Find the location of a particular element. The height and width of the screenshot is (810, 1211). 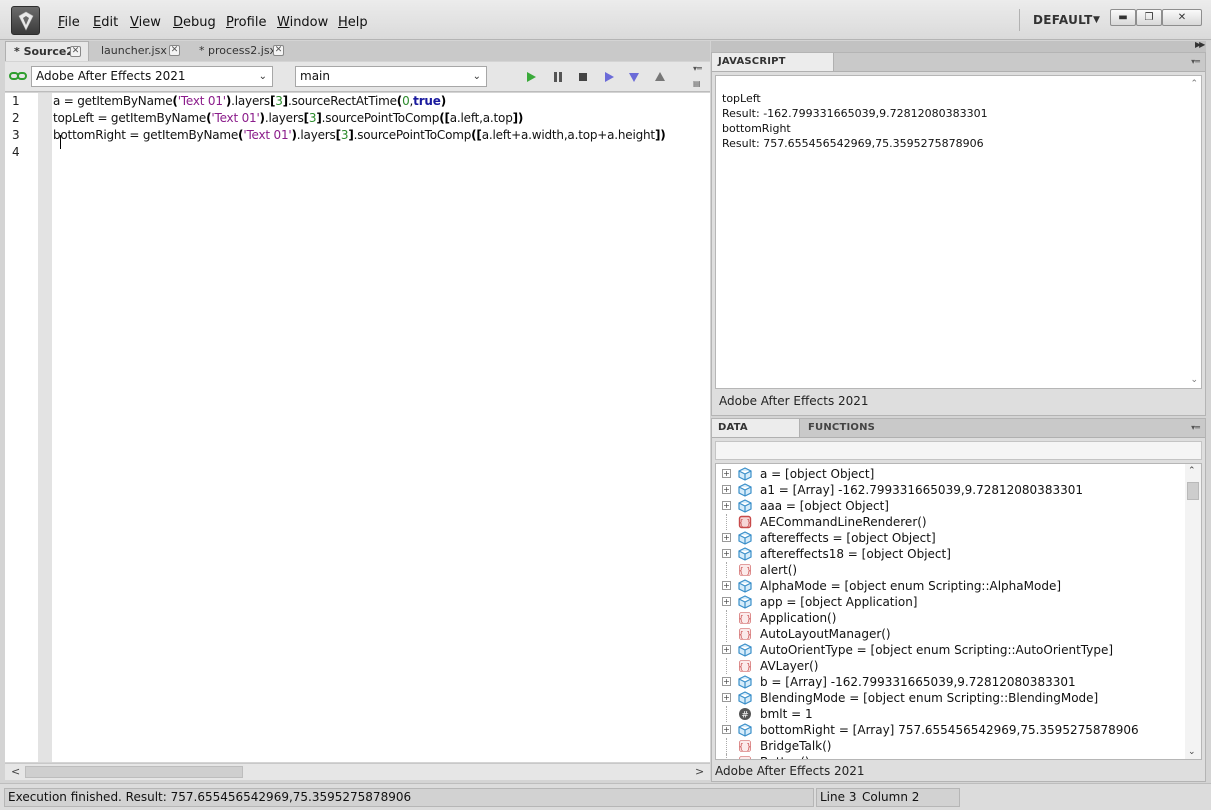

panel-menu-icon: ▾═ ▤ is located at coordinates (697, 76).